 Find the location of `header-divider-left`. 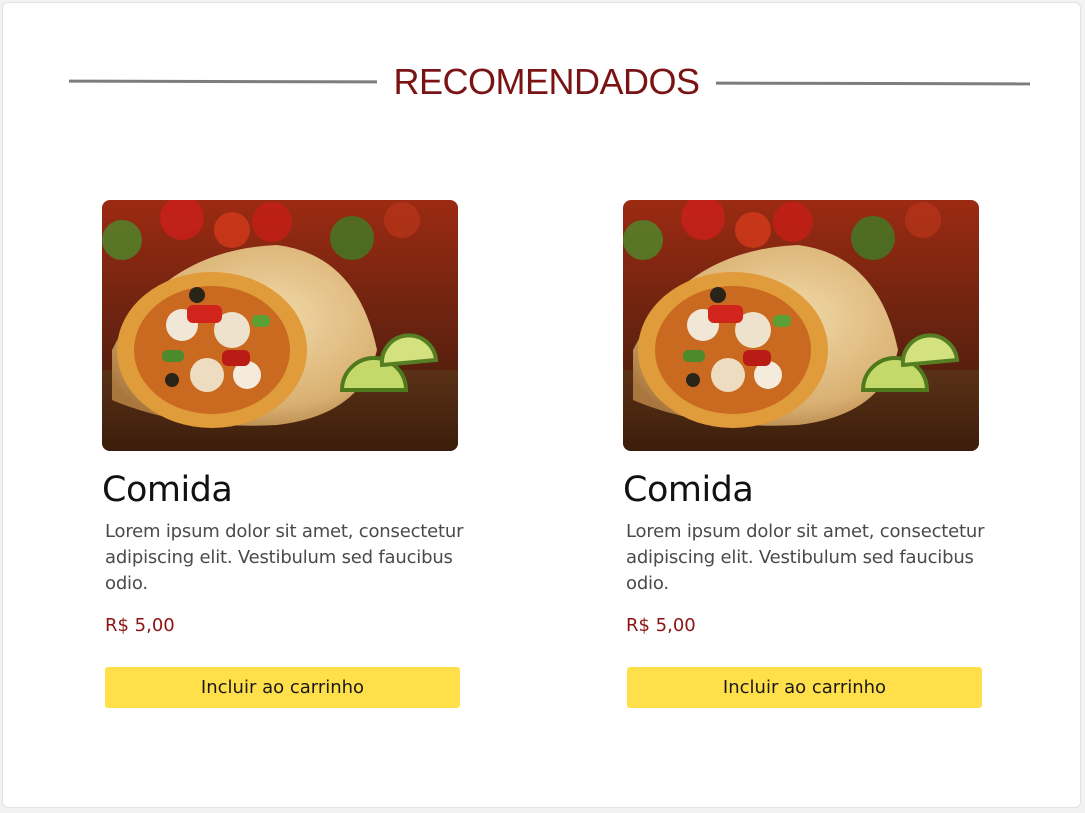

header-divider-left is located at coordinates (223, 81).